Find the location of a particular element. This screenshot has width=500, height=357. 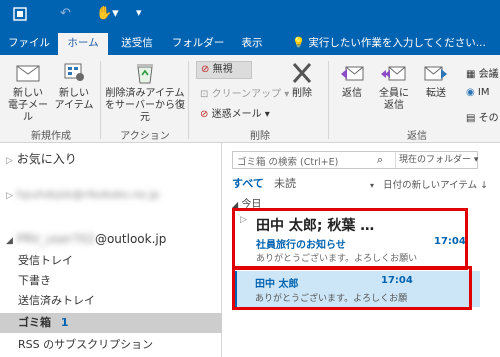

more-respond-button: ▤ その is located at coordinates (482, 116).